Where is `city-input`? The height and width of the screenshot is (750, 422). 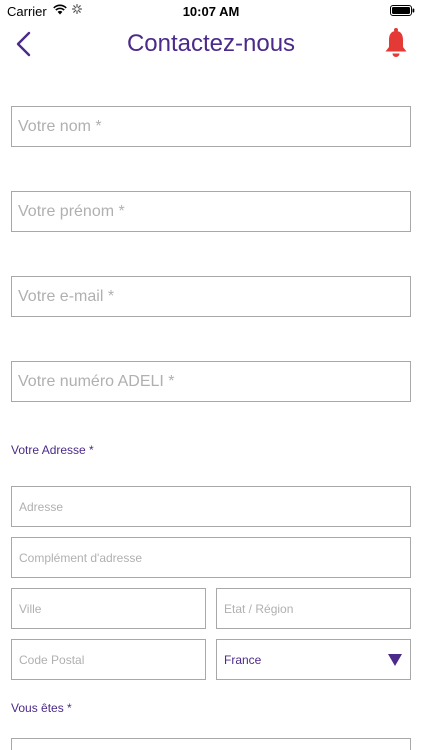
city-input is located at coordinates (108, 608).